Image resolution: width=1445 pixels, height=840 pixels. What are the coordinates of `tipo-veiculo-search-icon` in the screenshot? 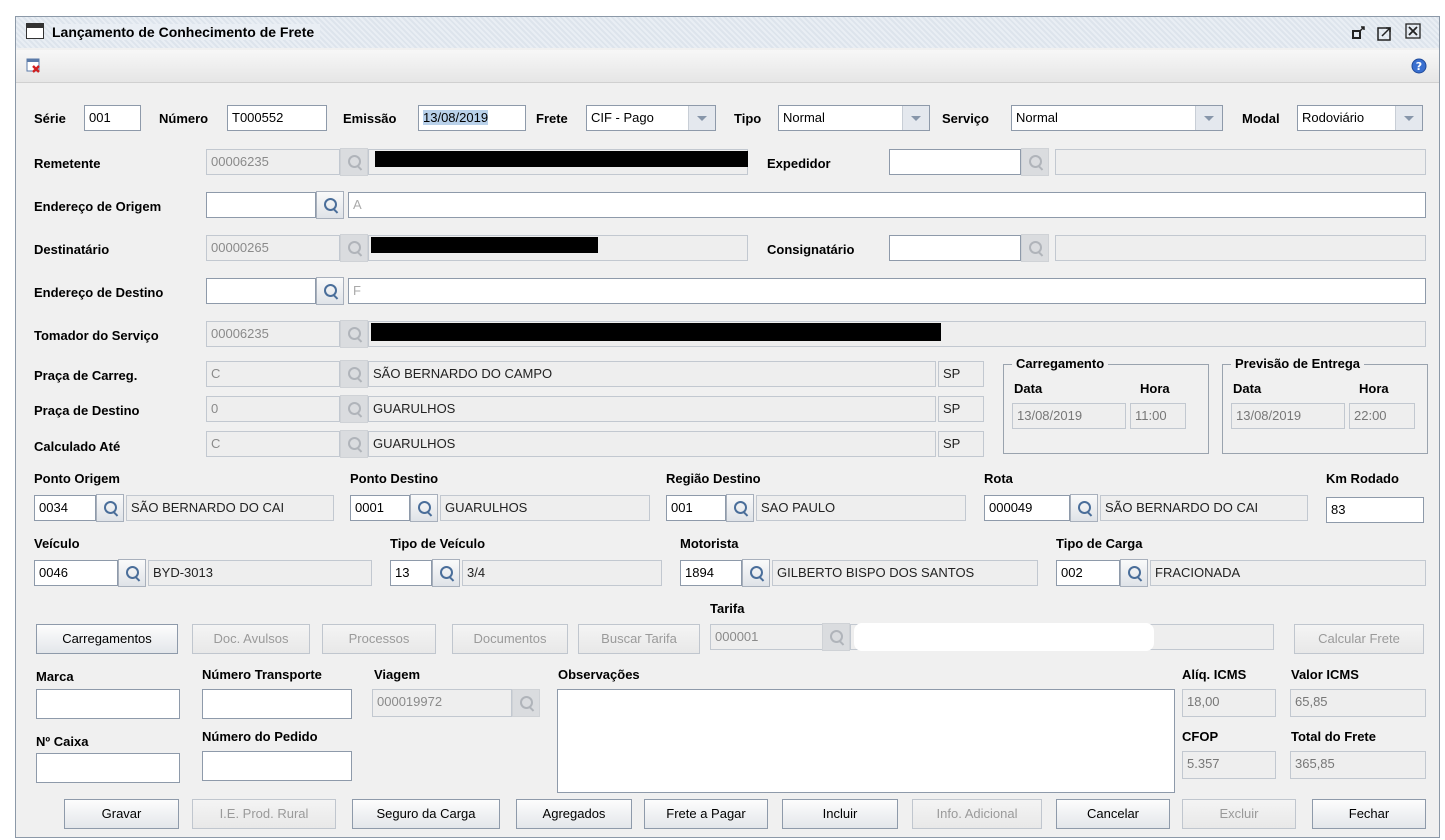 It's located at (446, 573).